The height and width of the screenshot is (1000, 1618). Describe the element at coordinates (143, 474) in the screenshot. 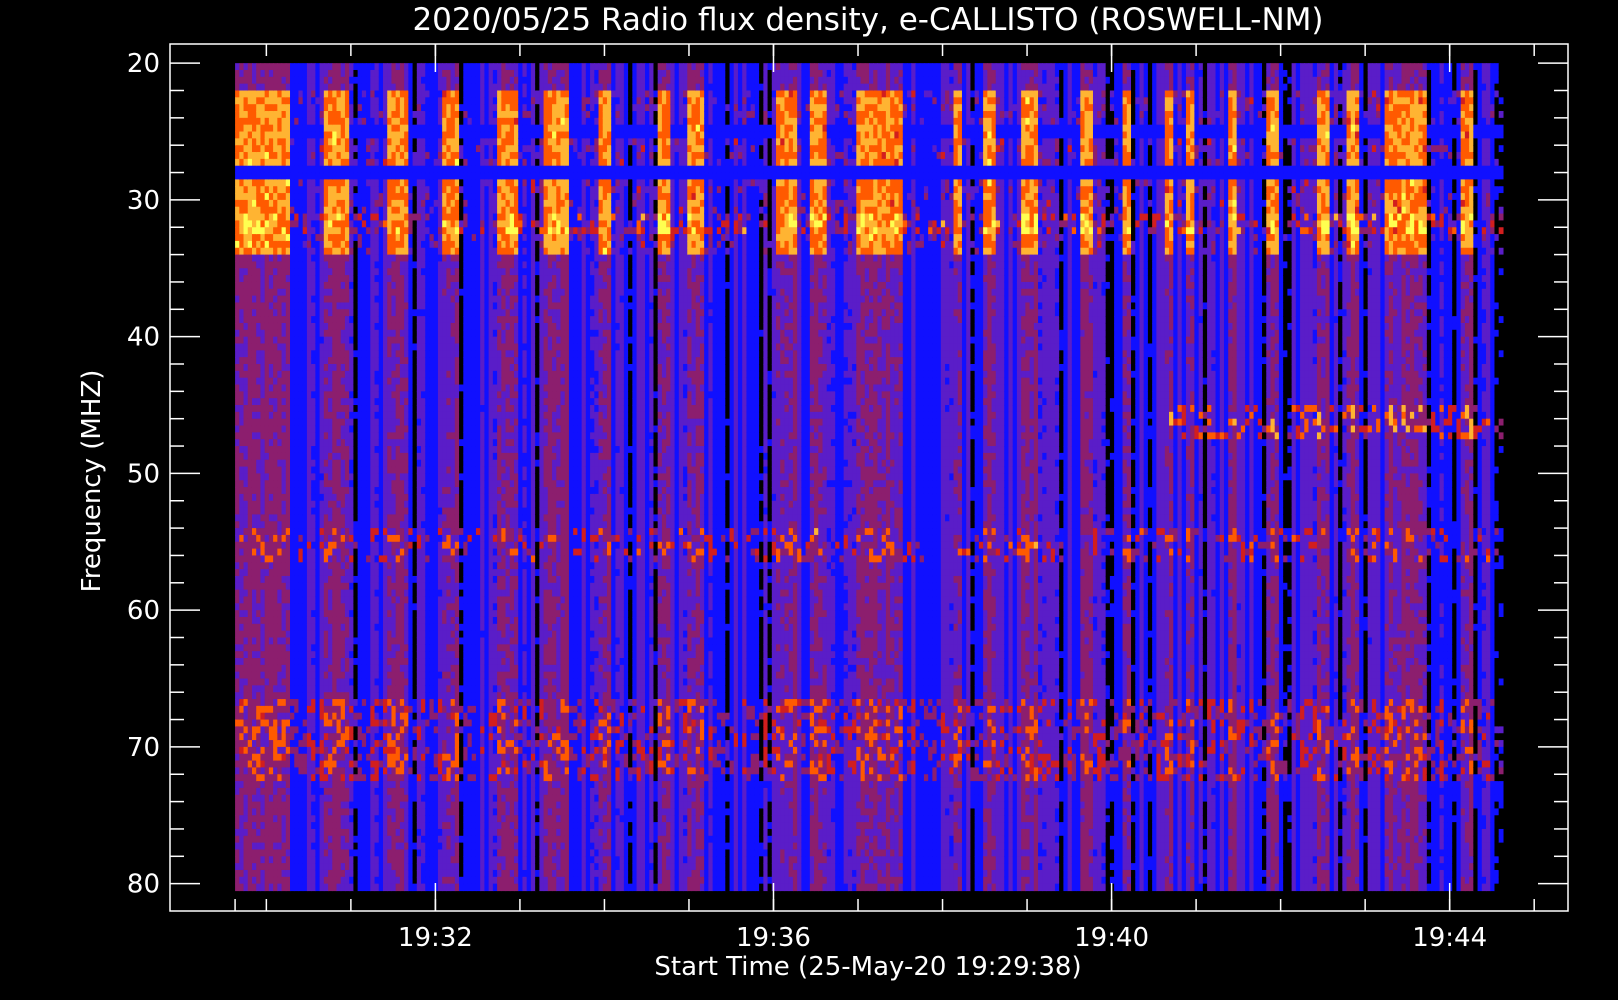

I see `y-tick-label: 50` at that location.